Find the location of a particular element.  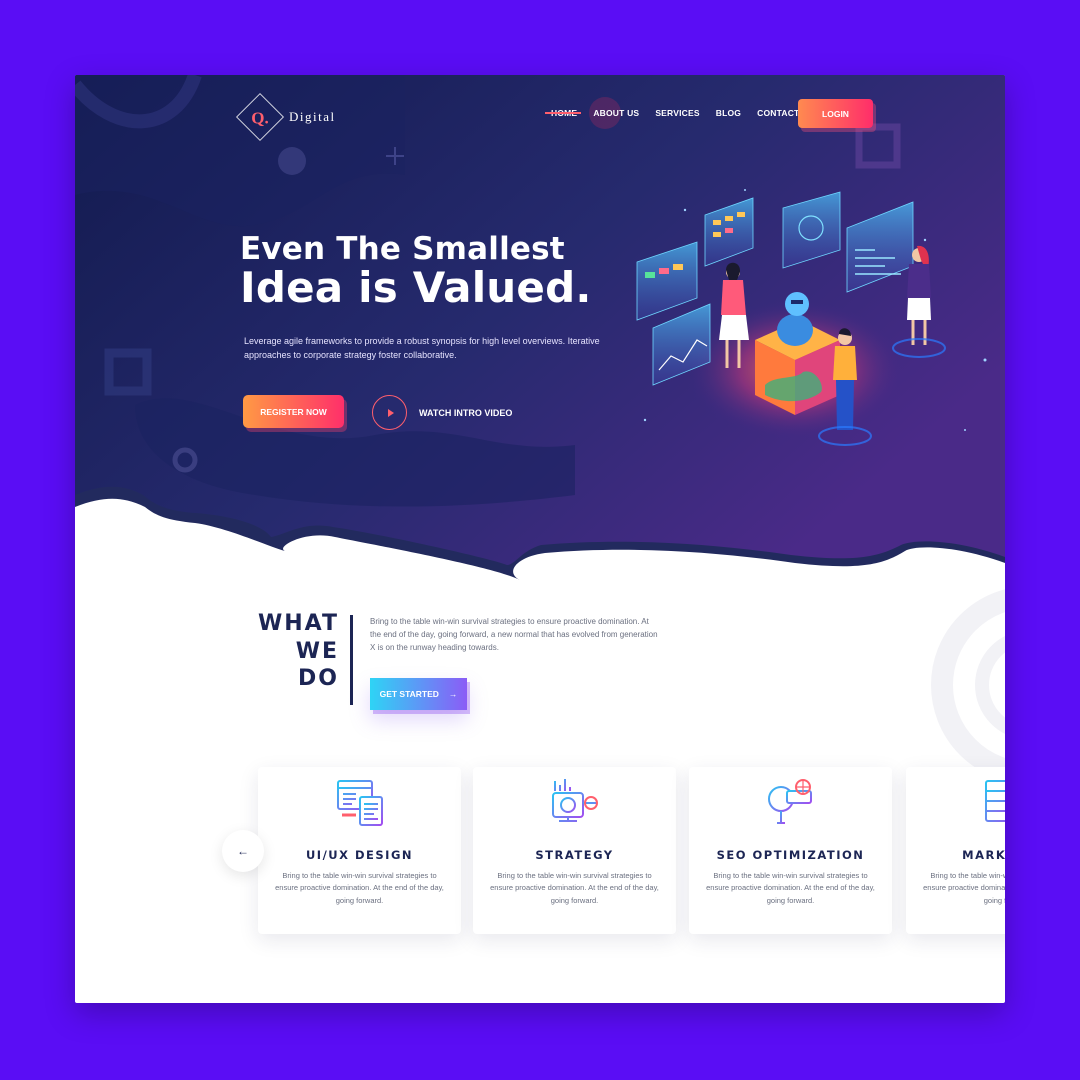

watch-intro-video-label: WATCH INTRO VIDEO is located at coordinates (466, 412).